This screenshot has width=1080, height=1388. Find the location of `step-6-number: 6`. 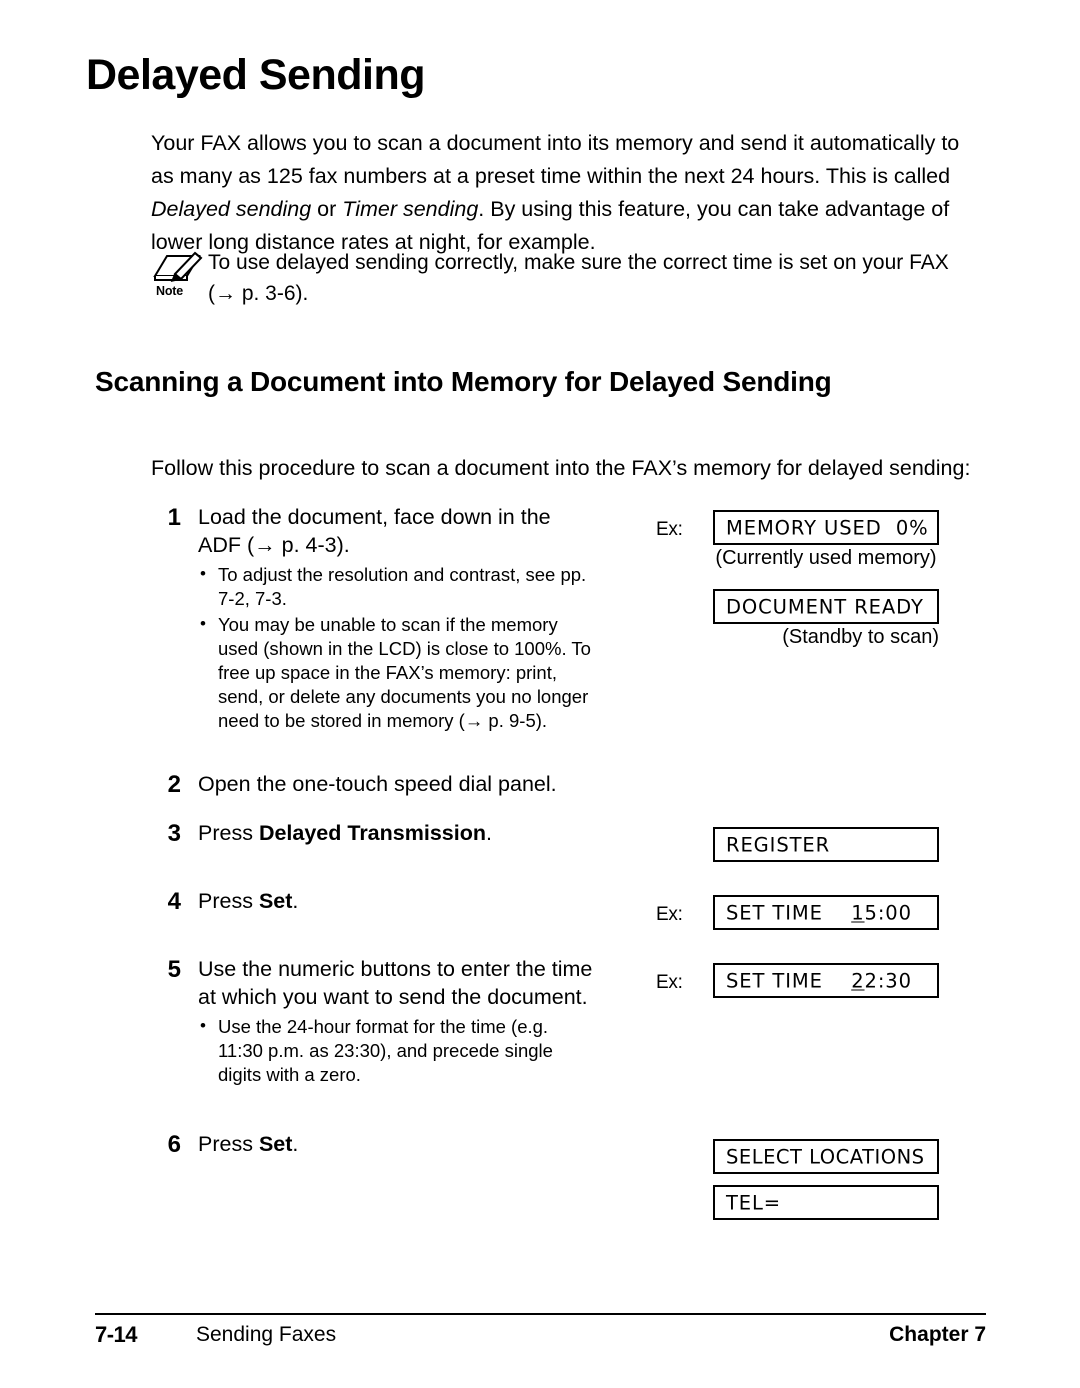

step-6-number: 6 is located at coordinates (174, 1144).